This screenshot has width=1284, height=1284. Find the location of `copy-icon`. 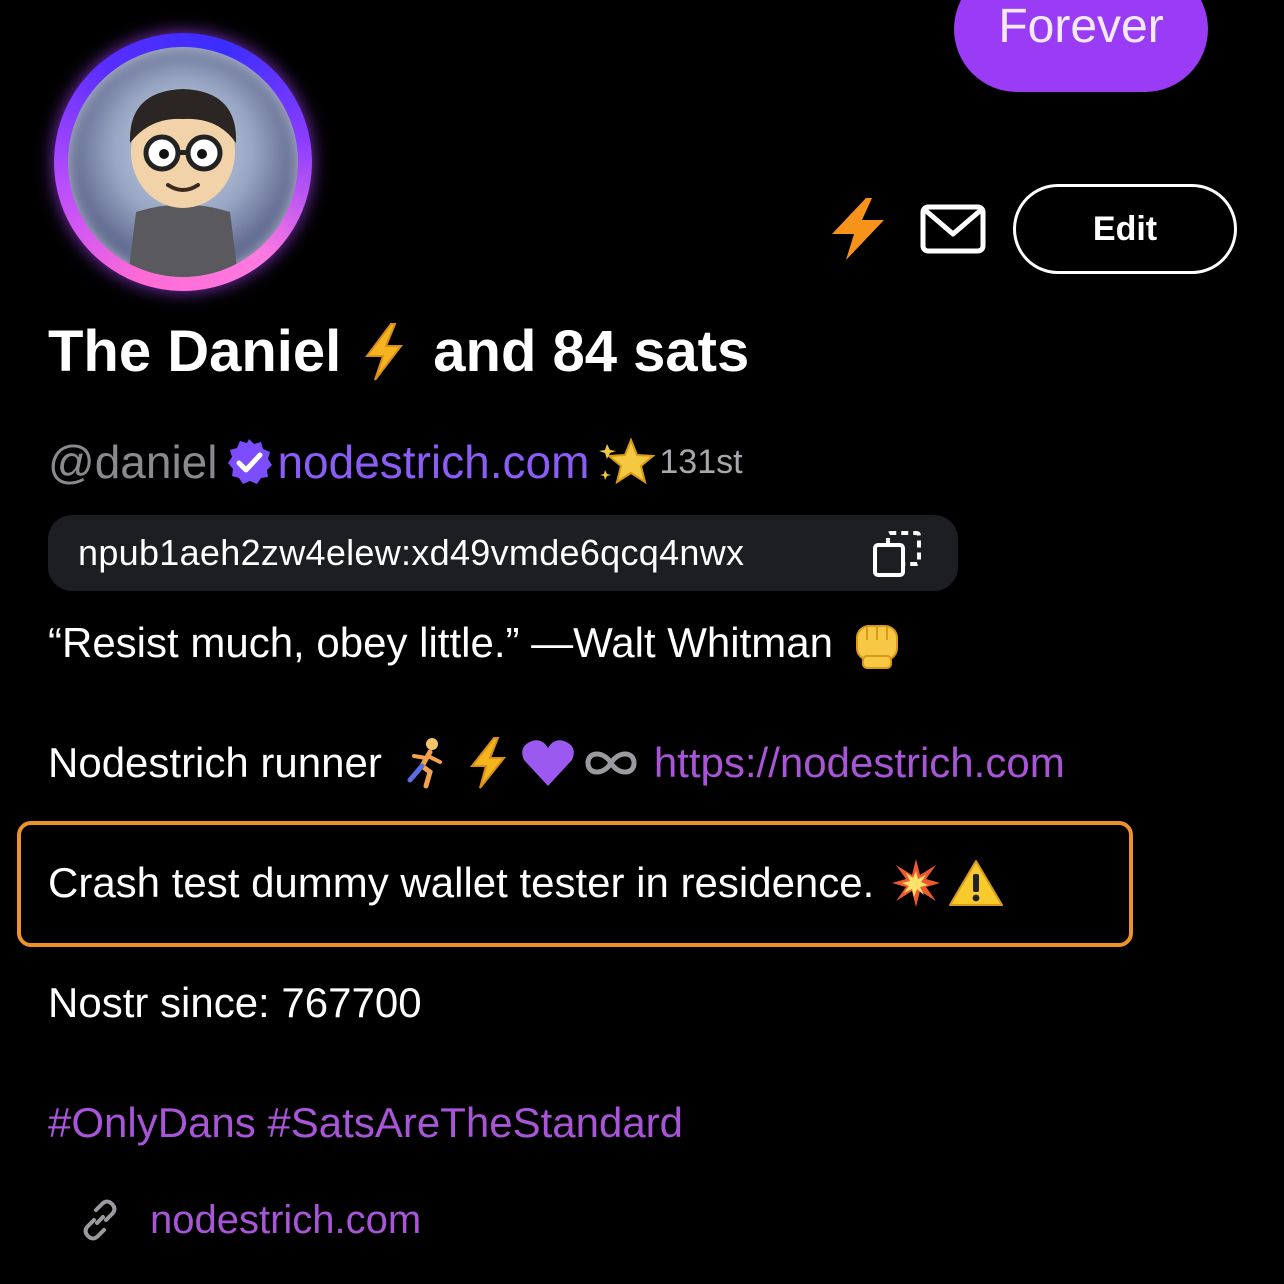

copy-icon is located at coordinates (897, 554).